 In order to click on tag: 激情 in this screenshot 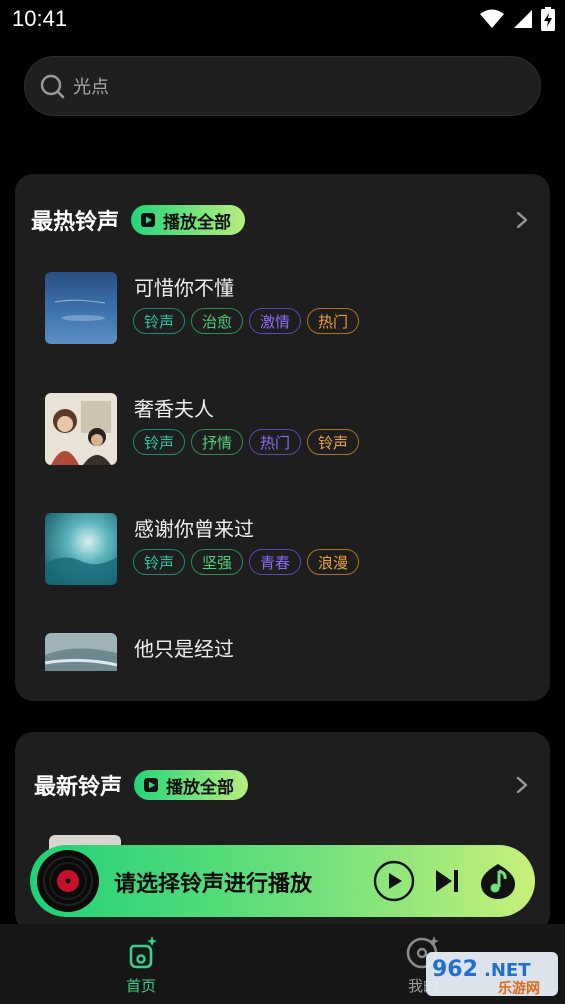, I will do `click(275, 321)`.